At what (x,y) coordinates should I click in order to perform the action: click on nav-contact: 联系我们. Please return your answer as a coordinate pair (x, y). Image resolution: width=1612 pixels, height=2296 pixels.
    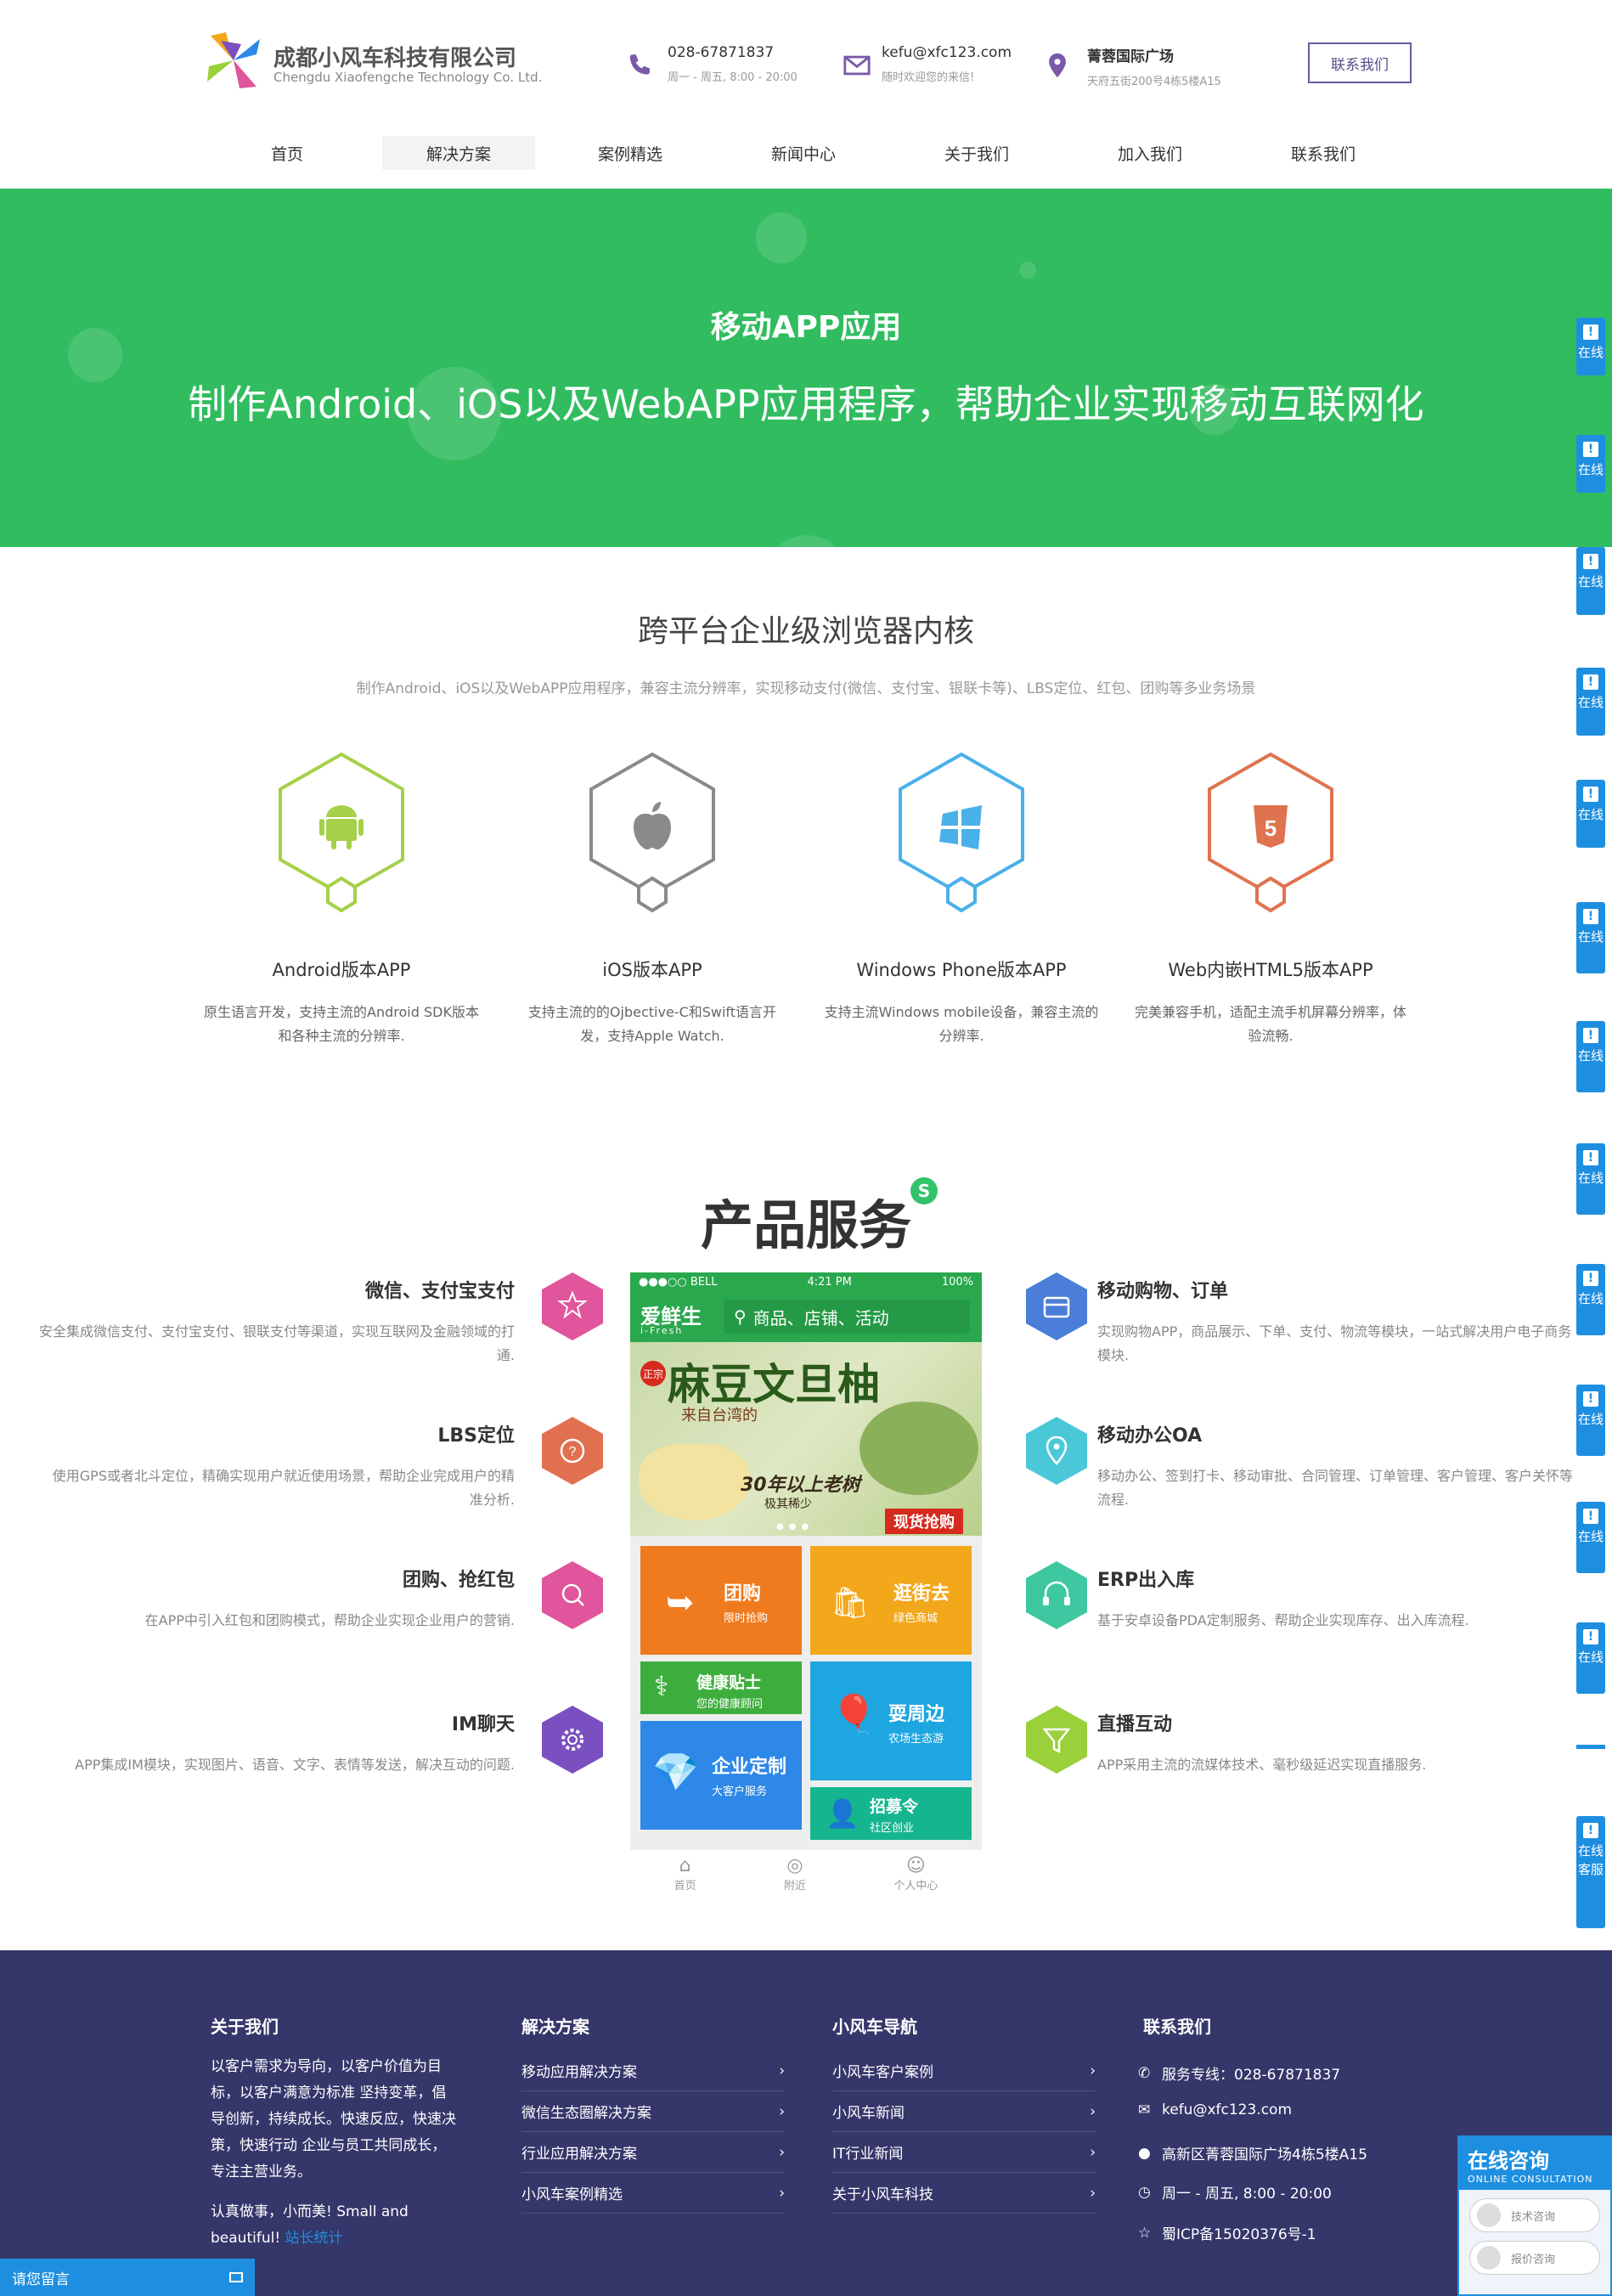
    Looking at the image, I should click on (1323, 153).